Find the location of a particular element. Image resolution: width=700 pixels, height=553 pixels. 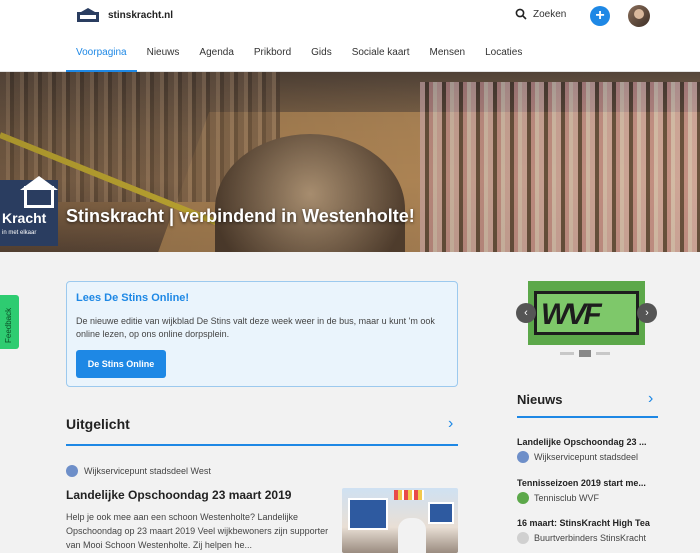

nieuws-chevron-right-icon: › is located at coordinates (650, 399).